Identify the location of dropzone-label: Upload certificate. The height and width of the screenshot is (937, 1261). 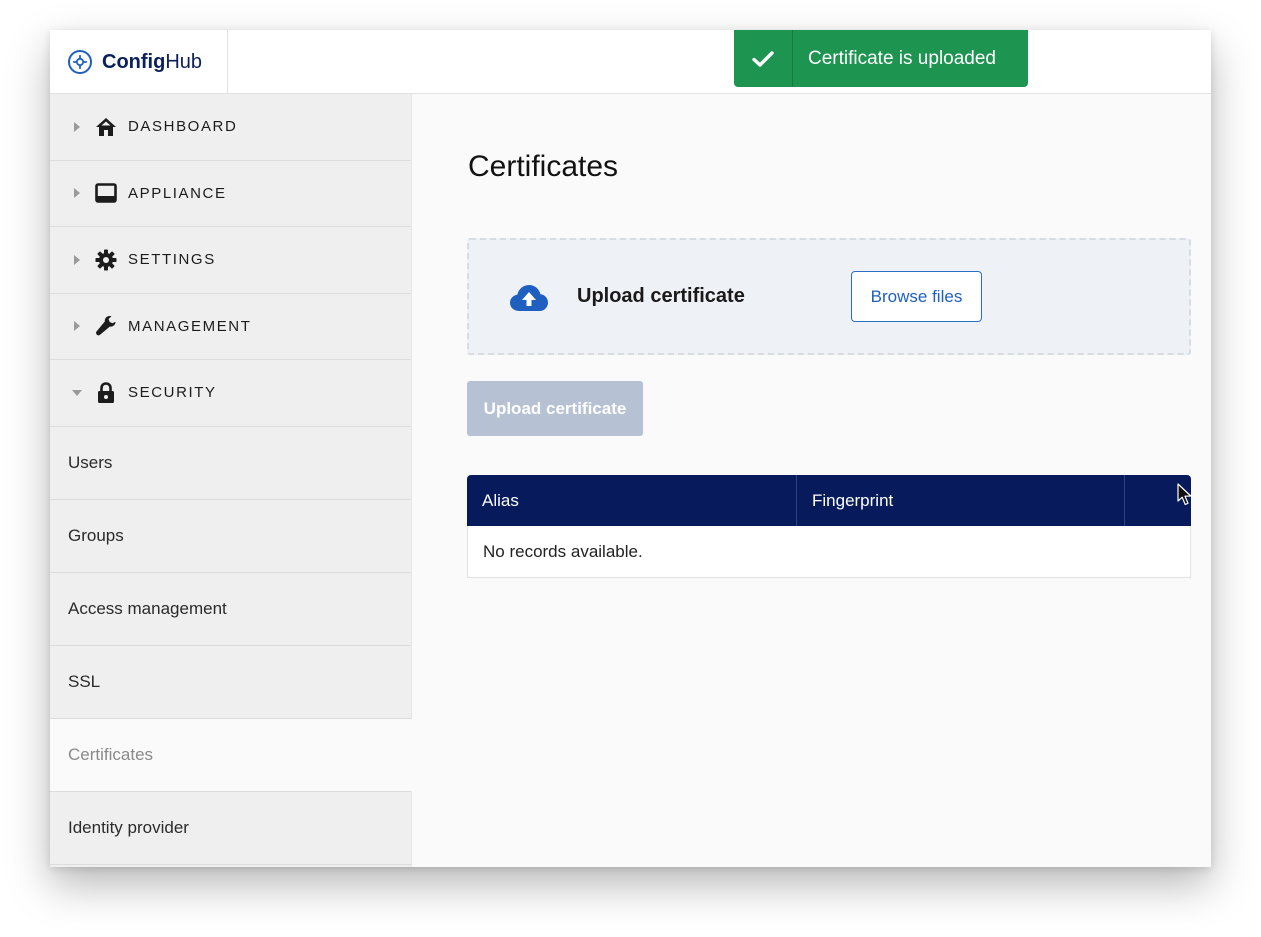
(661, 296).